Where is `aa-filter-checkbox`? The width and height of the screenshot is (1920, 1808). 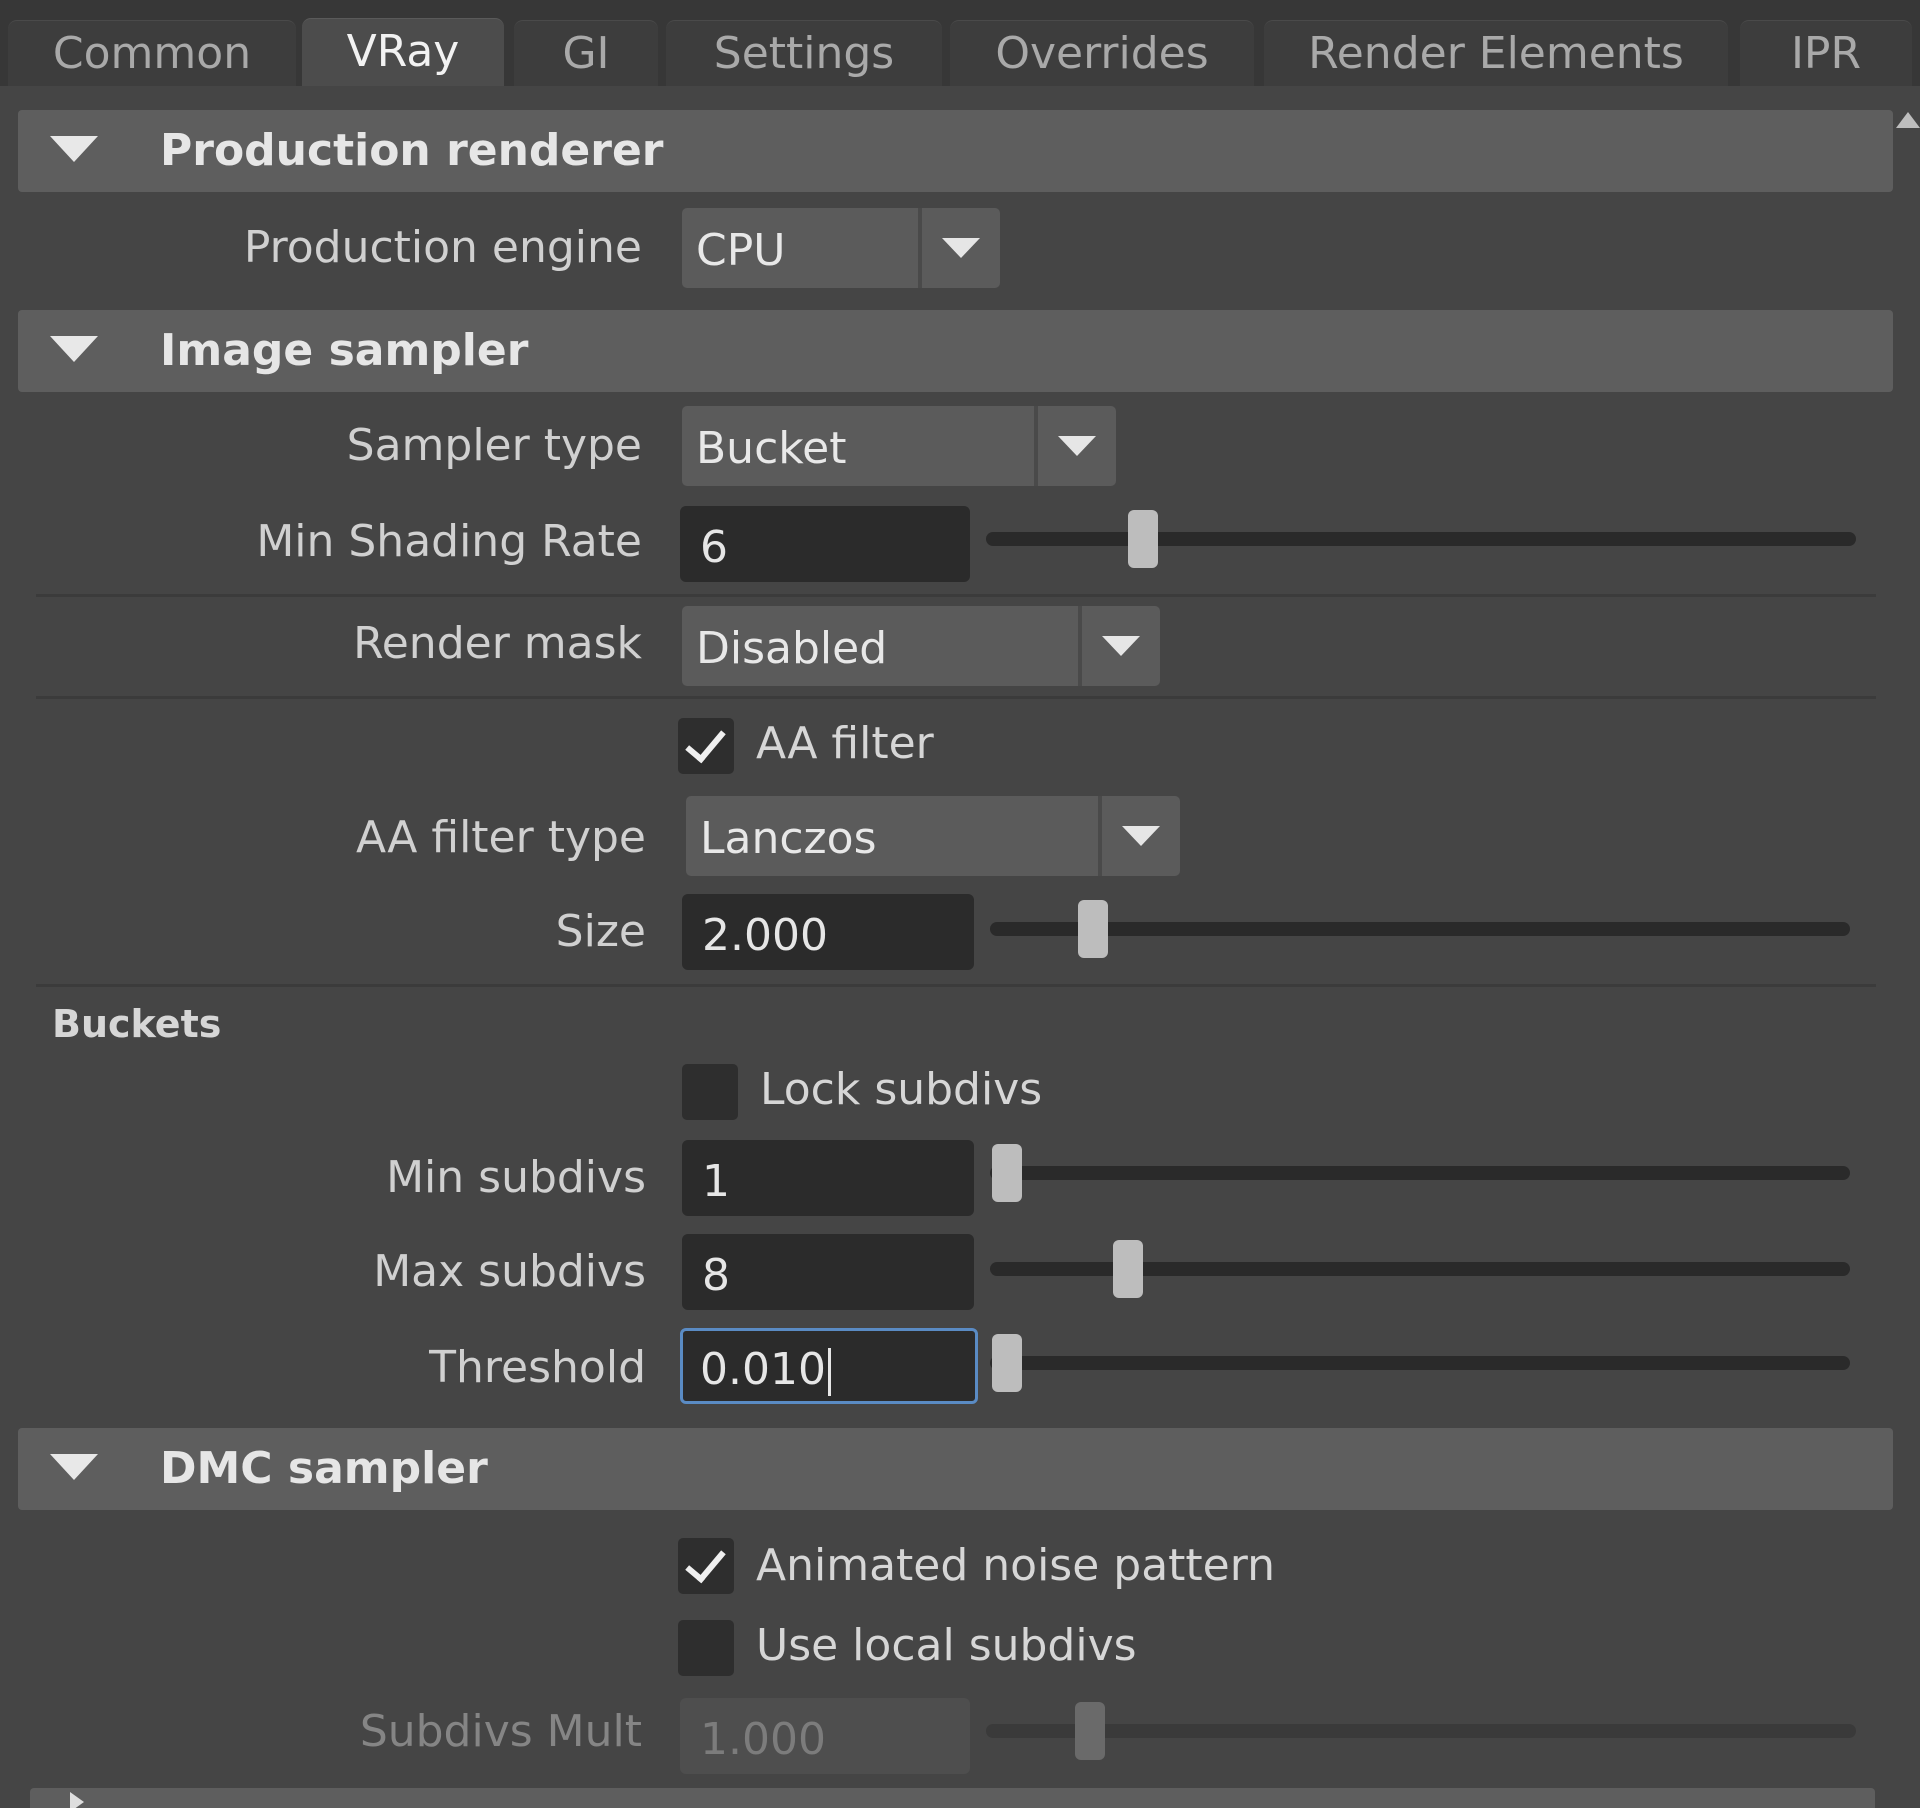 aa-filter-checkbox is located at coordinates (706, 746).